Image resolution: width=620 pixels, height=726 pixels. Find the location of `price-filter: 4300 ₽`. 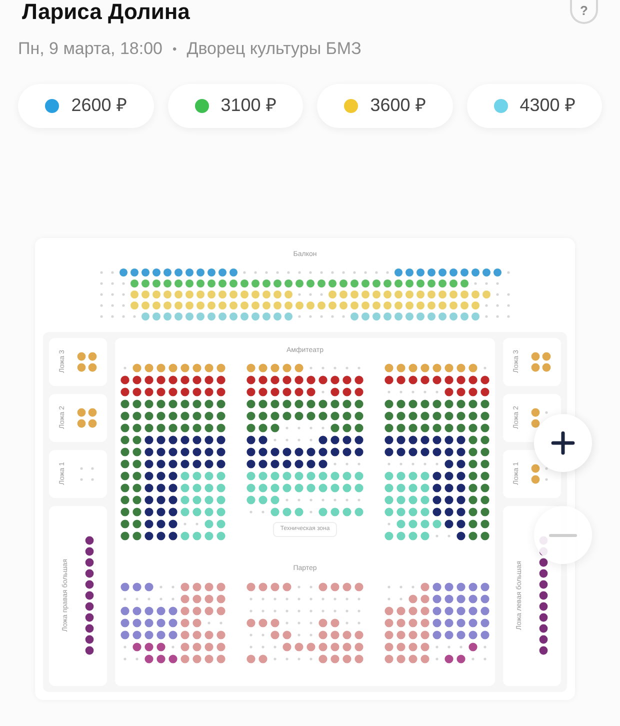

price-filter: 4300 ₽ is located at coordinates (534, 106).